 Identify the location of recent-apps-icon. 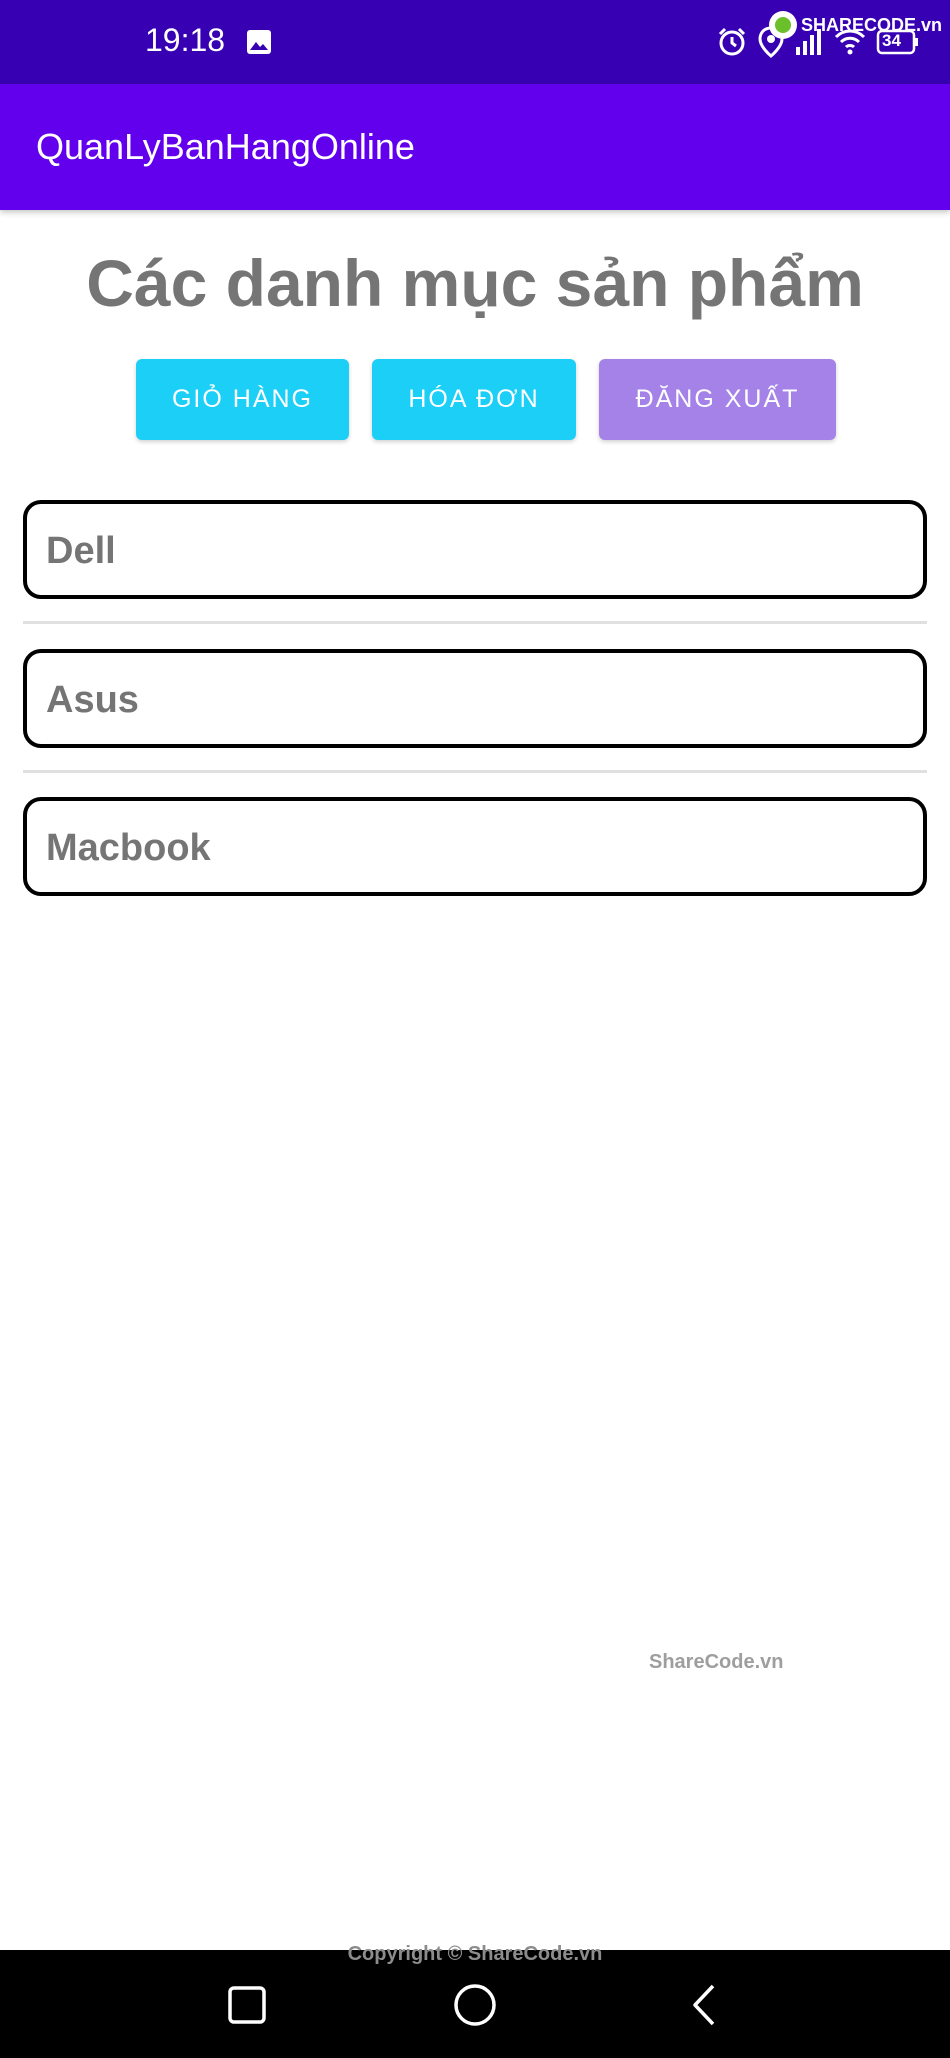
(247, 2005).